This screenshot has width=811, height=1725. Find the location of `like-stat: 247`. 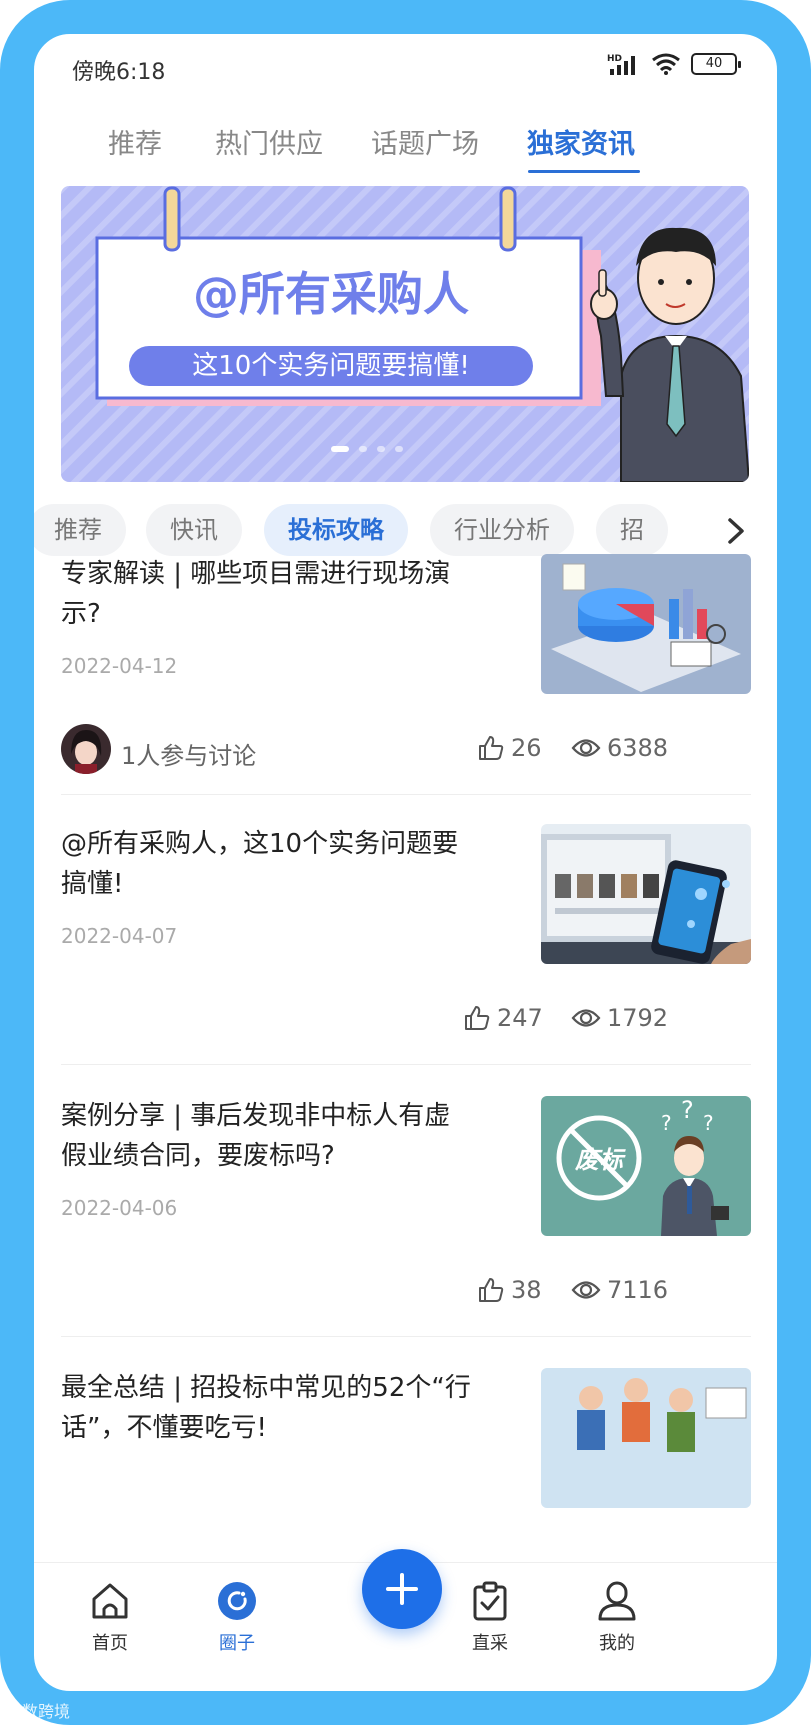

like-stat: 247 is located at coordinates (503, 1018).